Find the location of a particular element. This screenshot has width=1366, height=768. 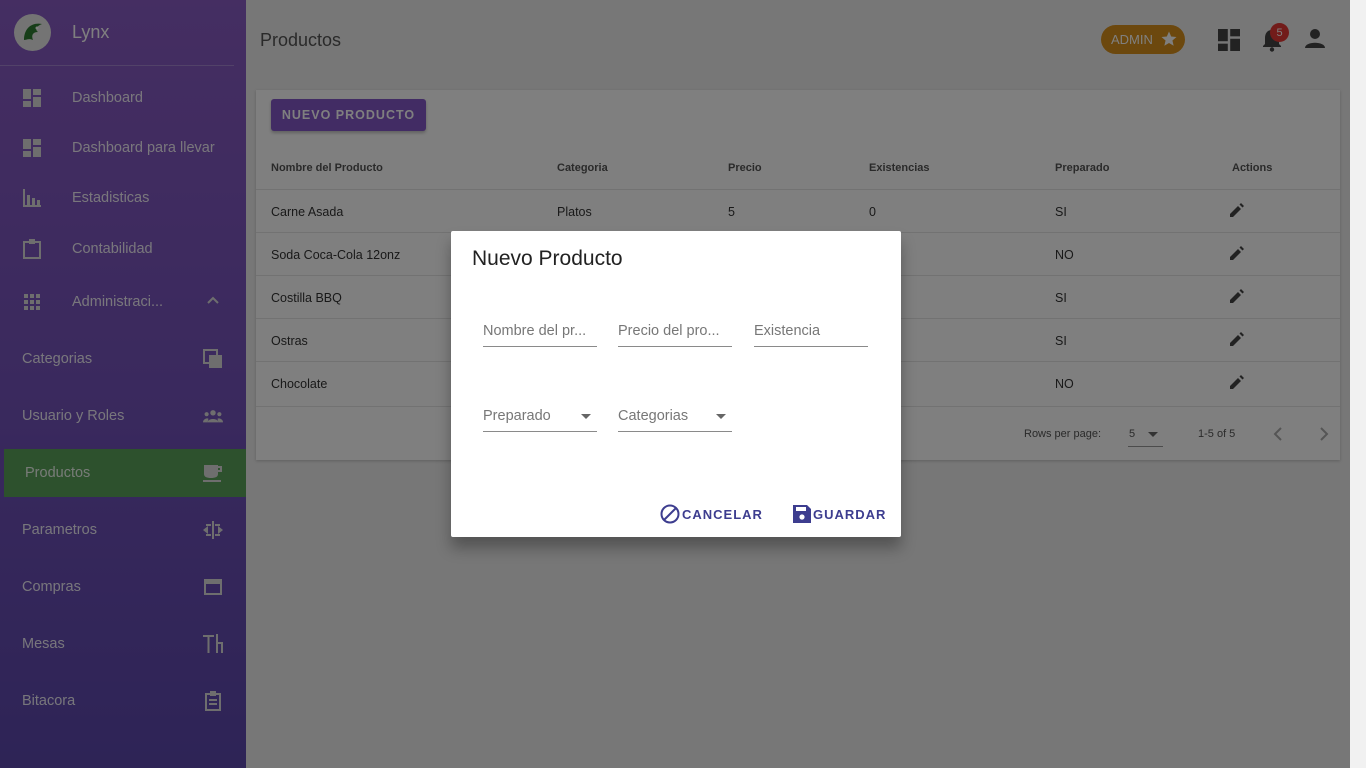

prepared-select-label: Preparado is located at coordinates (517, 416).